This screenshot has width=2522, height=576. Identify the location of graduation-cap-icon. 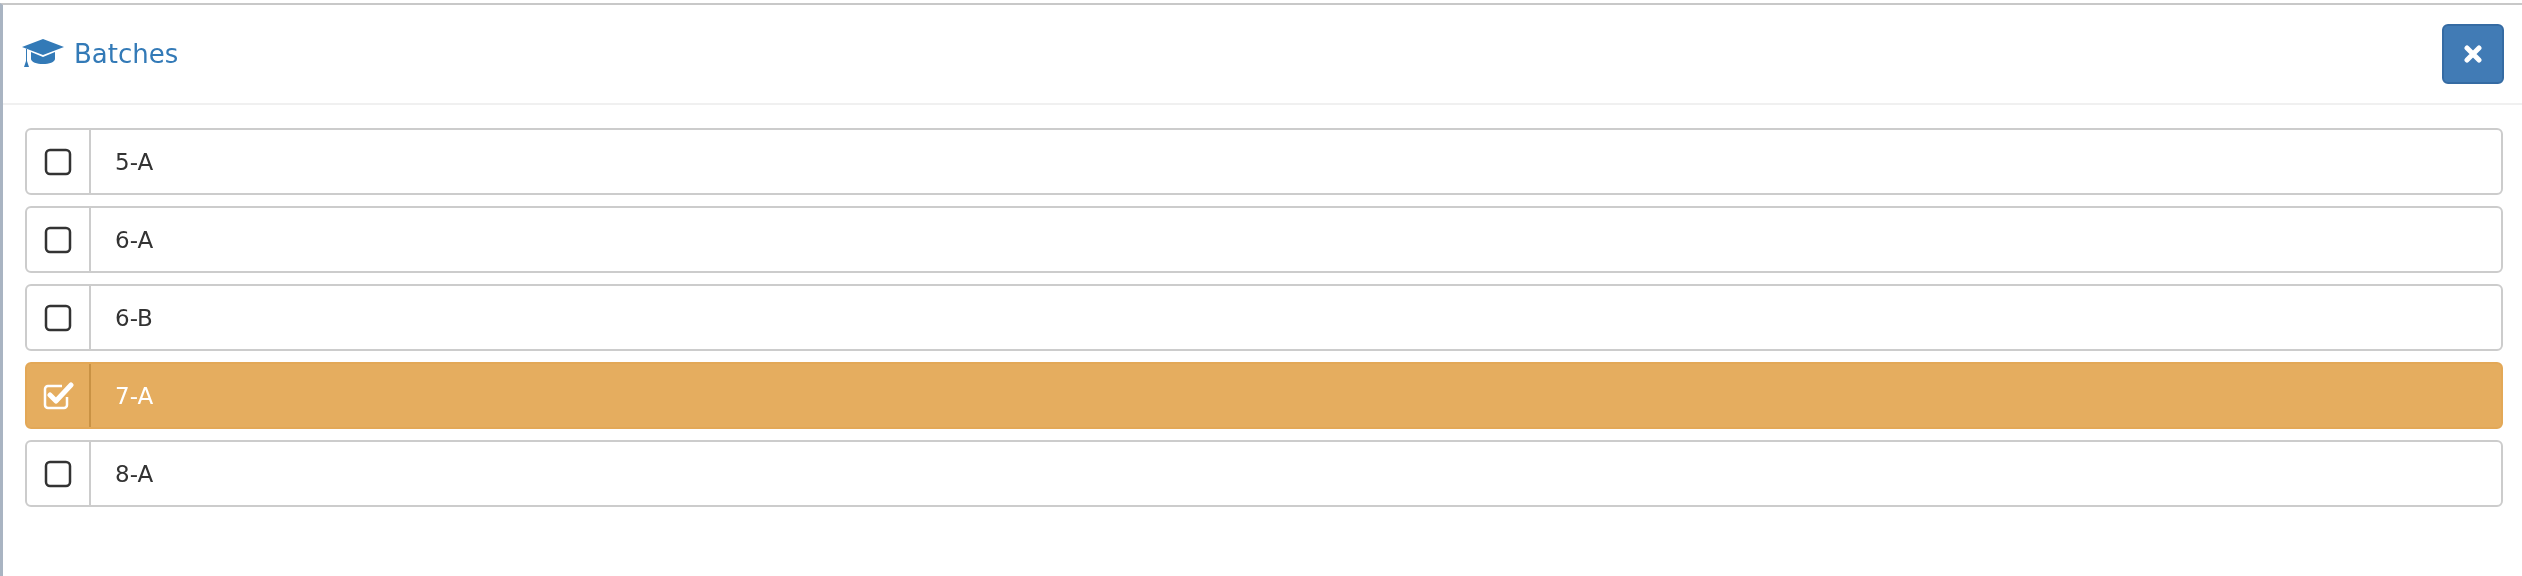
(43, 54).